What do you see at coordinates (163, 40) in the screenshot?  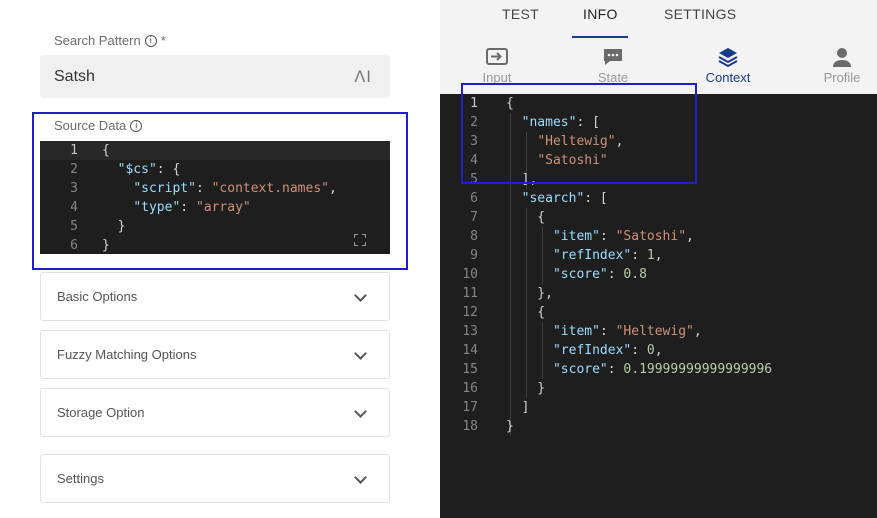 I see `required-marker: *` at bounding box center [163, 40].